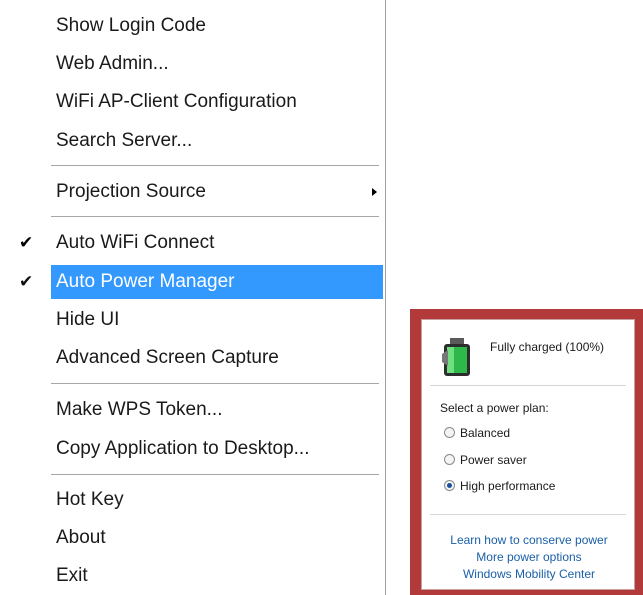 The image size is (643, 595). Describe the element at coordinates (191, 576) in the screenshot. I see `menu-item-exit: Exit` at that location.